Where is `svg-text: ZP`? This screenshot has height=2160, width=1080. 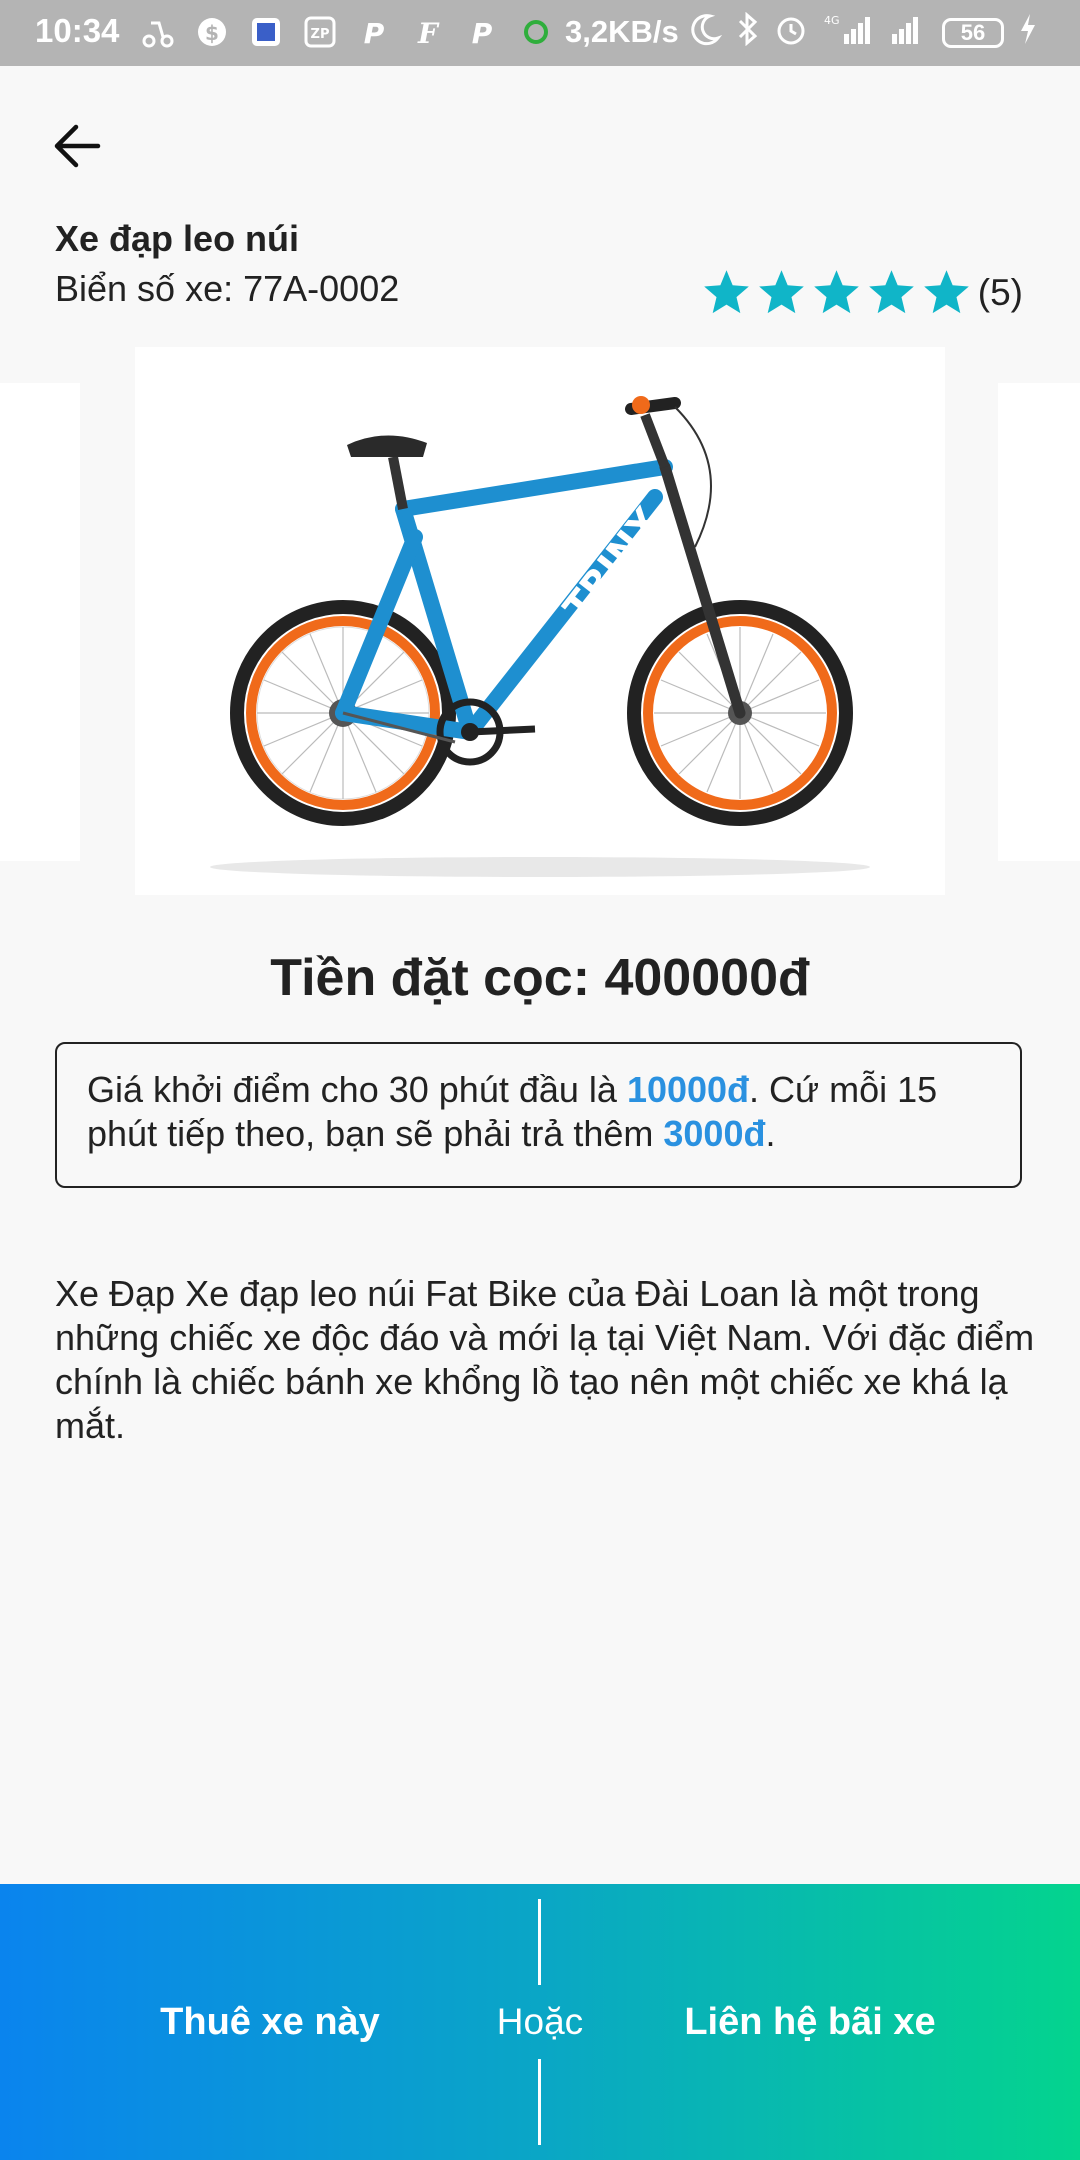
svg-text: ZP is located at coordinates (320, 34).